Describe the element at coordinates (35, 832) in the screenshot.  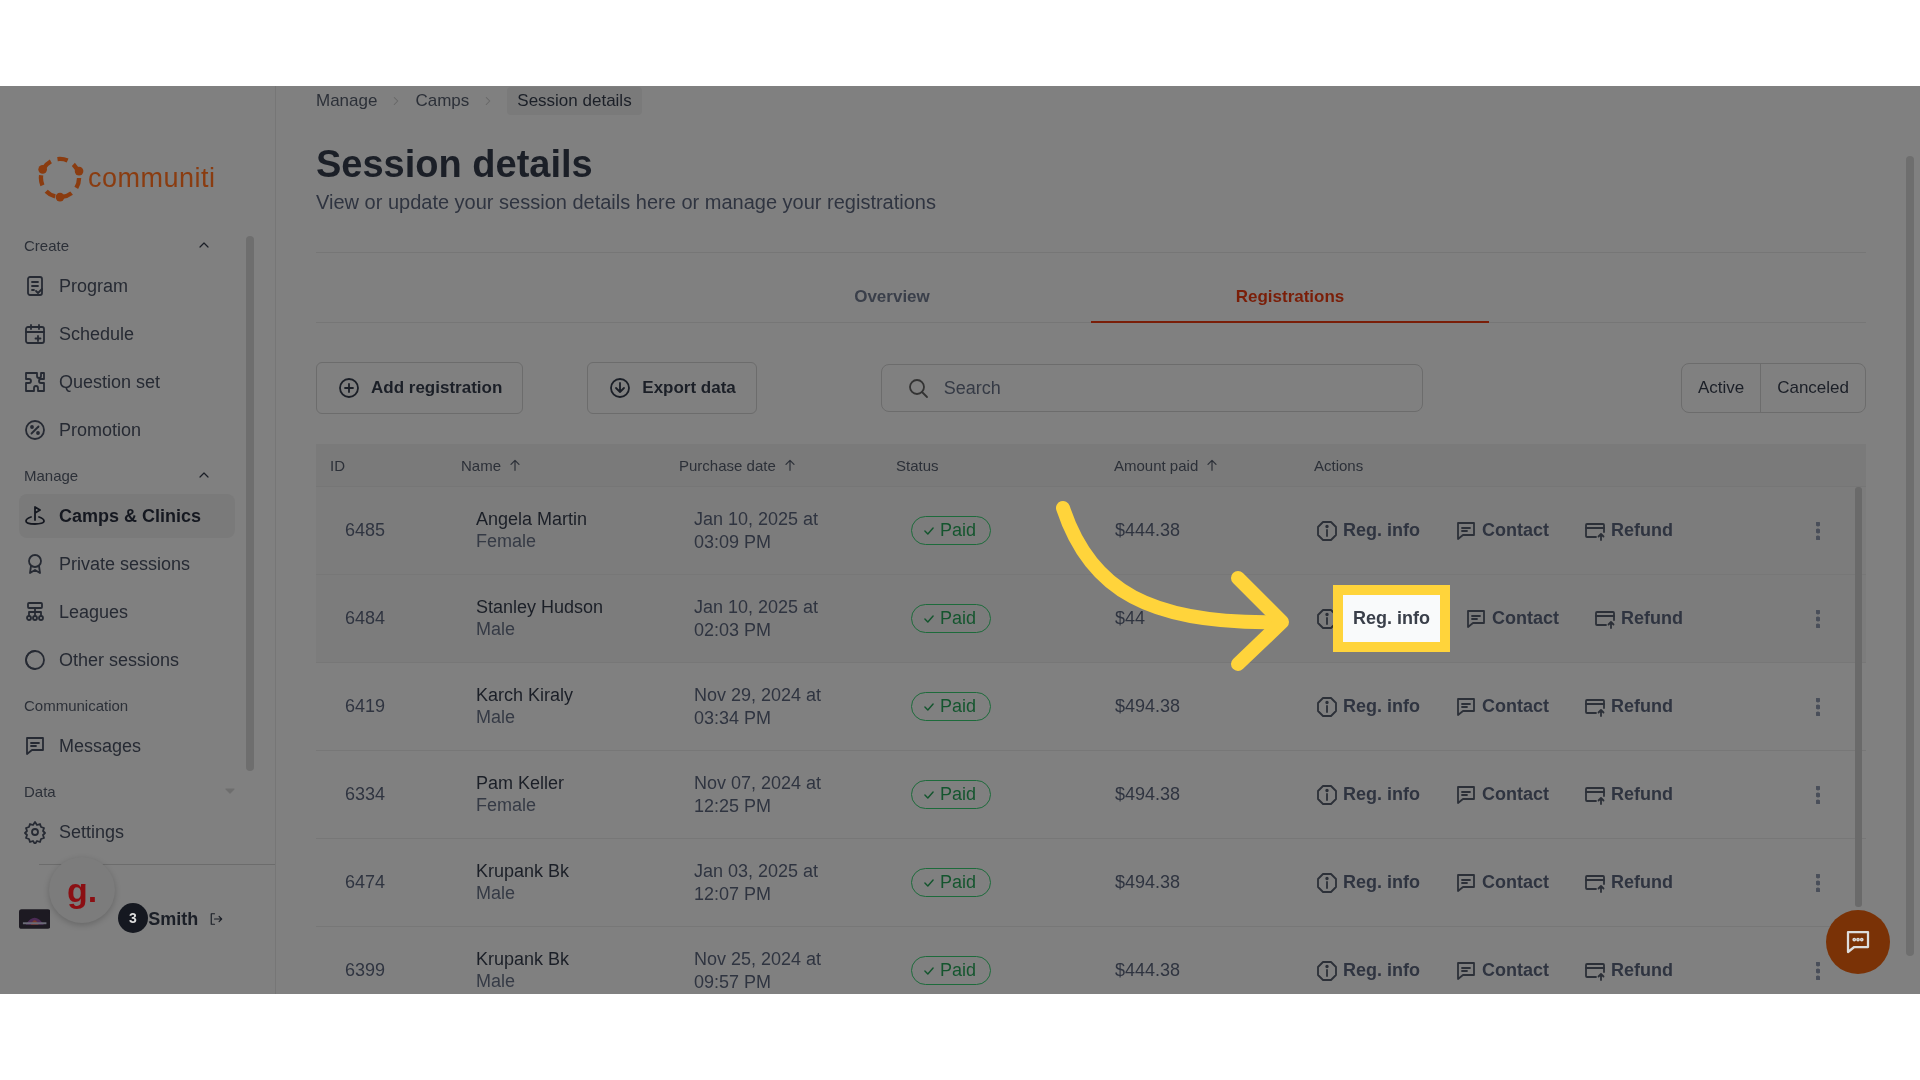
I see `settings-icon` at that location.